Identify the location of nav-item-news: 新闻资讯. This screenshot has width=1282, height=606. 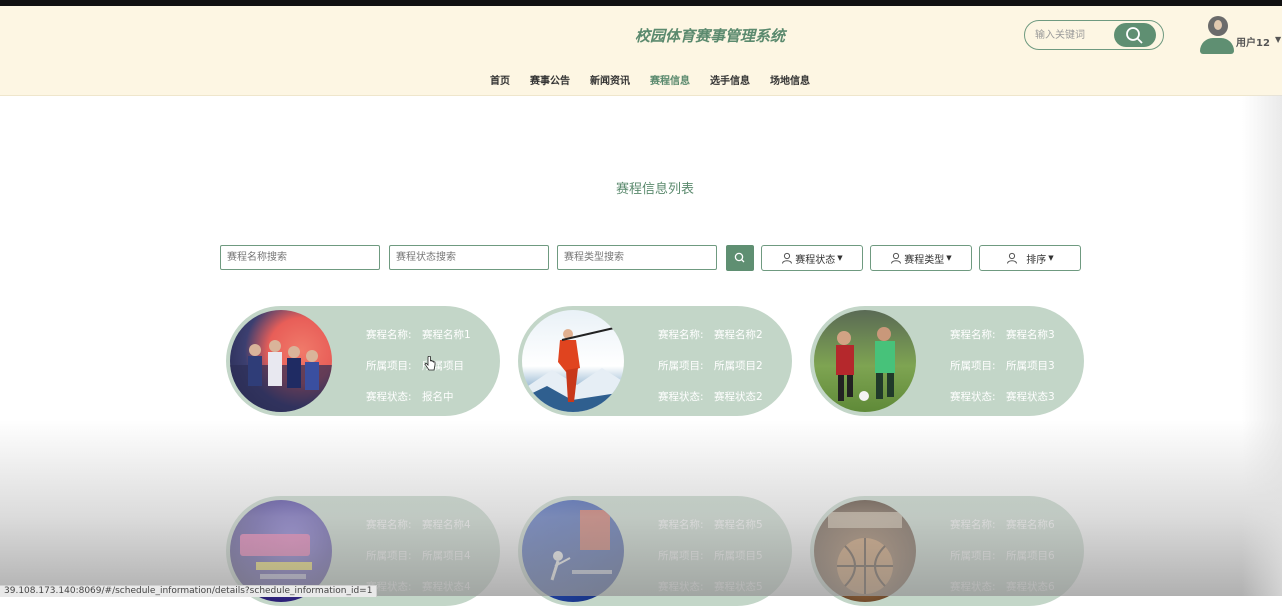
(610, 82).